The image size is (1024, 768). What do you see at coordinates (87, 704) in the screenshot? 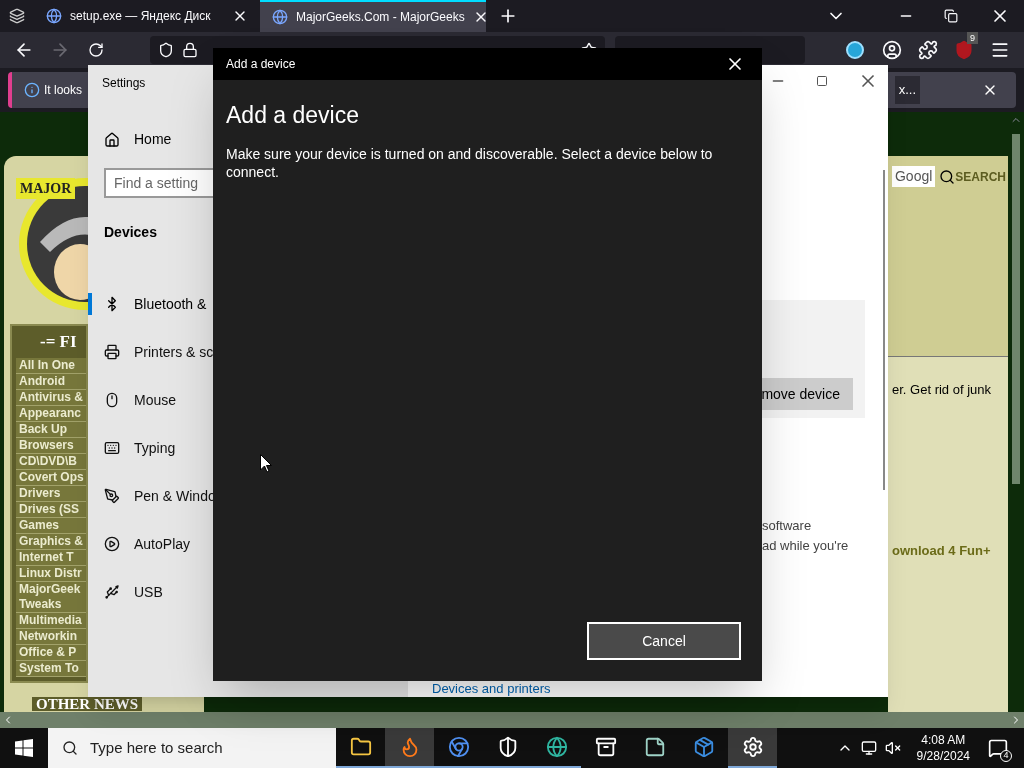
I see `other-news-header: OTHER NEWS` at bounding box center [87, 704].